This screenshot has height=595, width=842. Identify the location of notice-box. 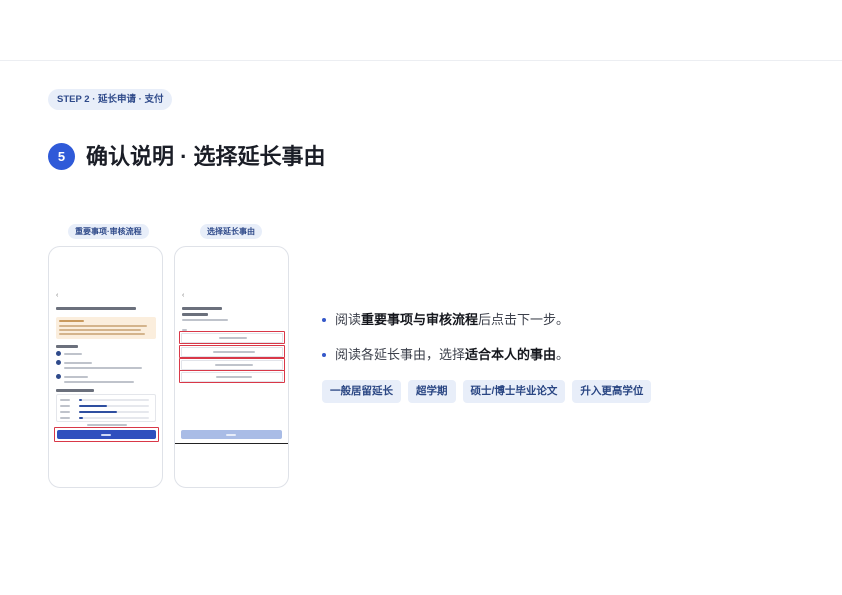
(106, 328).